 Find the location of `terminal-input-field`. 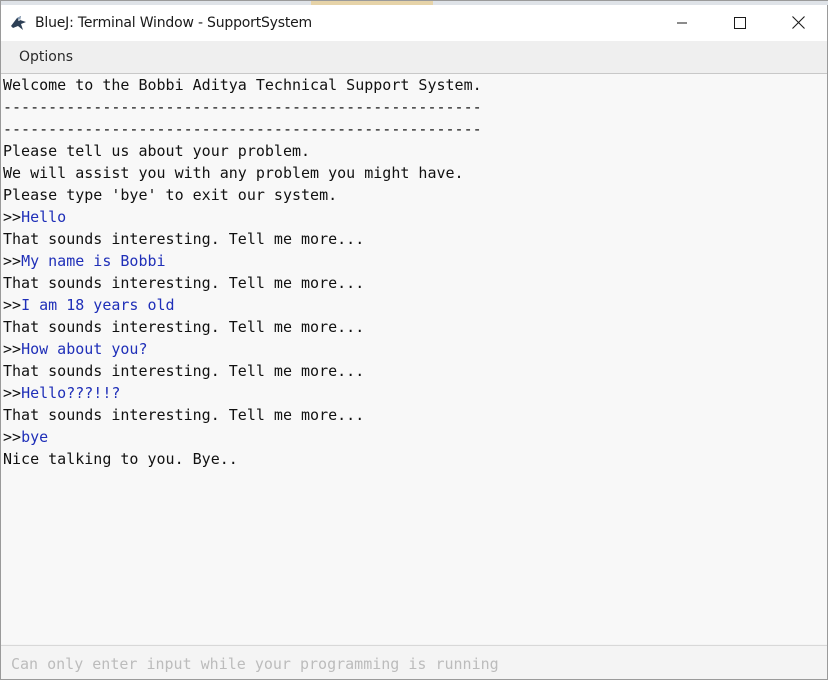

terminal-input-field is located at coordinates (412, 664).